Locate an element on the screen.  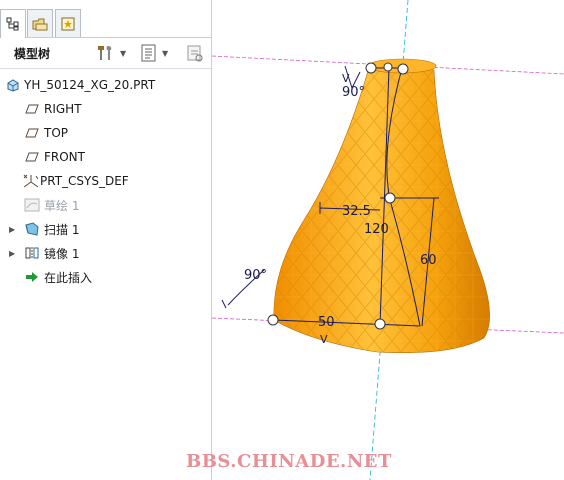
tab-model-tree is located at coordinates (13, 23).